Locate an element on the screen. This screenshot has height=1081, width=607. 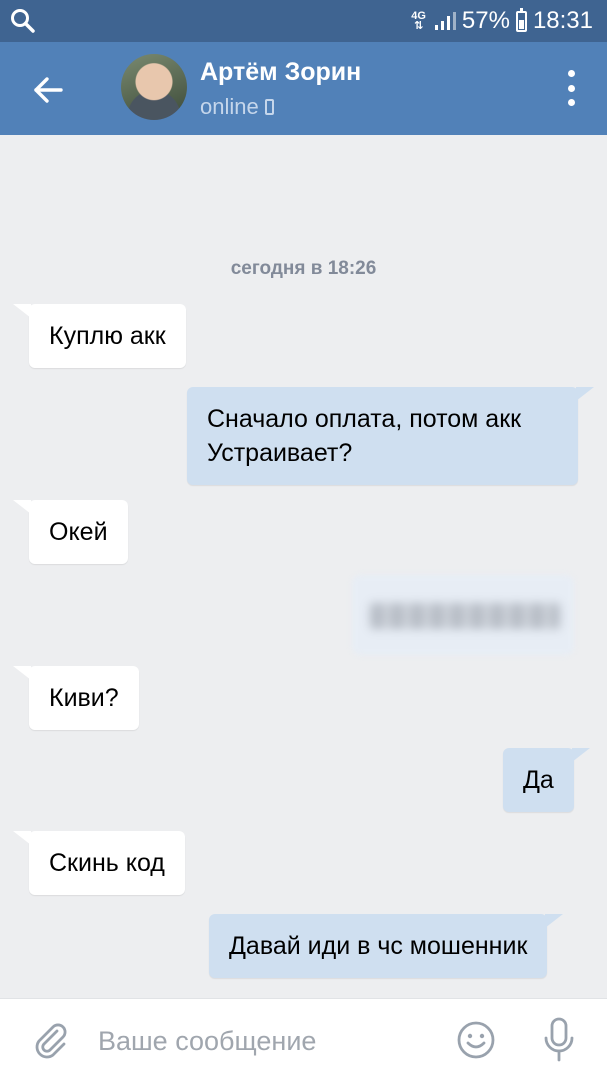
message-incoming: Киви? is located at coordinates (76, 698).